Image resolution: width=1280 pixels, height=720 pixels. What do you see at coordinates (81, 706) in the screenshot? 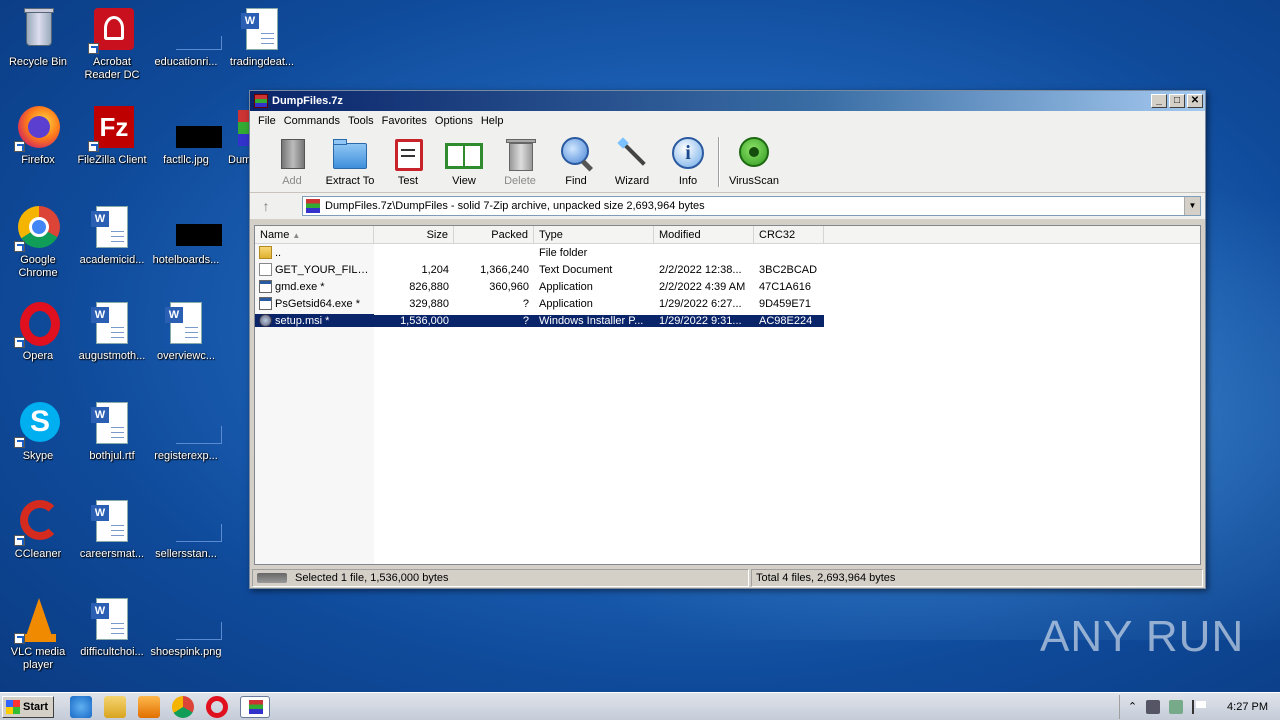
I see `internet-explorer-icon` at bounding box center [81, 706].